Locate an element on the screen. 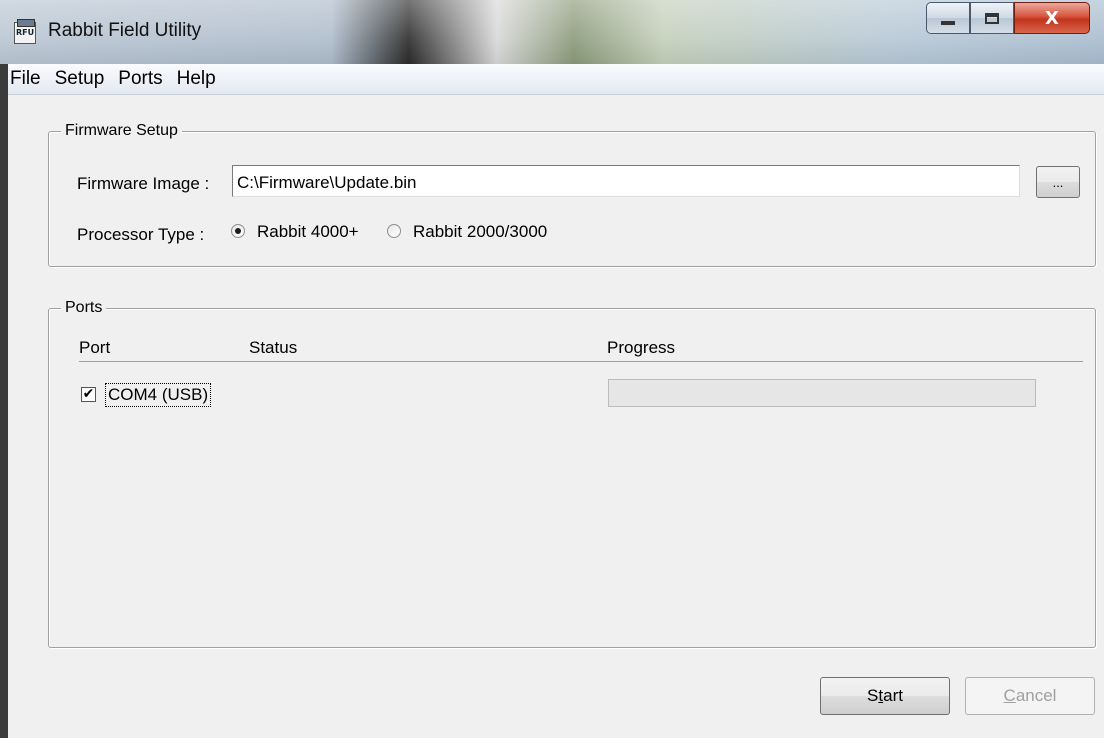 Image resolution: width=1104 pixels, height=738 pixels. start-label-prefix: S is located at coordinates (873, 695).